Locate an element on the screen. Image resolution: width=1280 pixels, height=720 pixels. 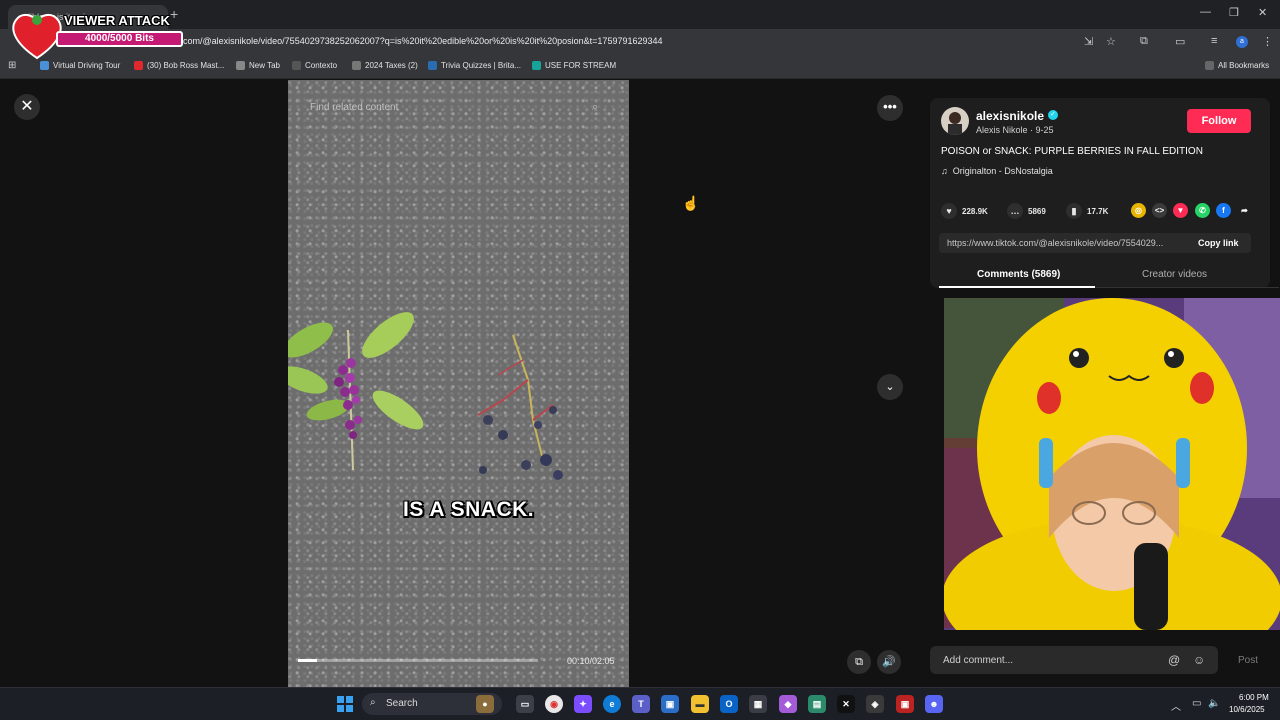
teams-icon: T is located at coordinates (641, 704).